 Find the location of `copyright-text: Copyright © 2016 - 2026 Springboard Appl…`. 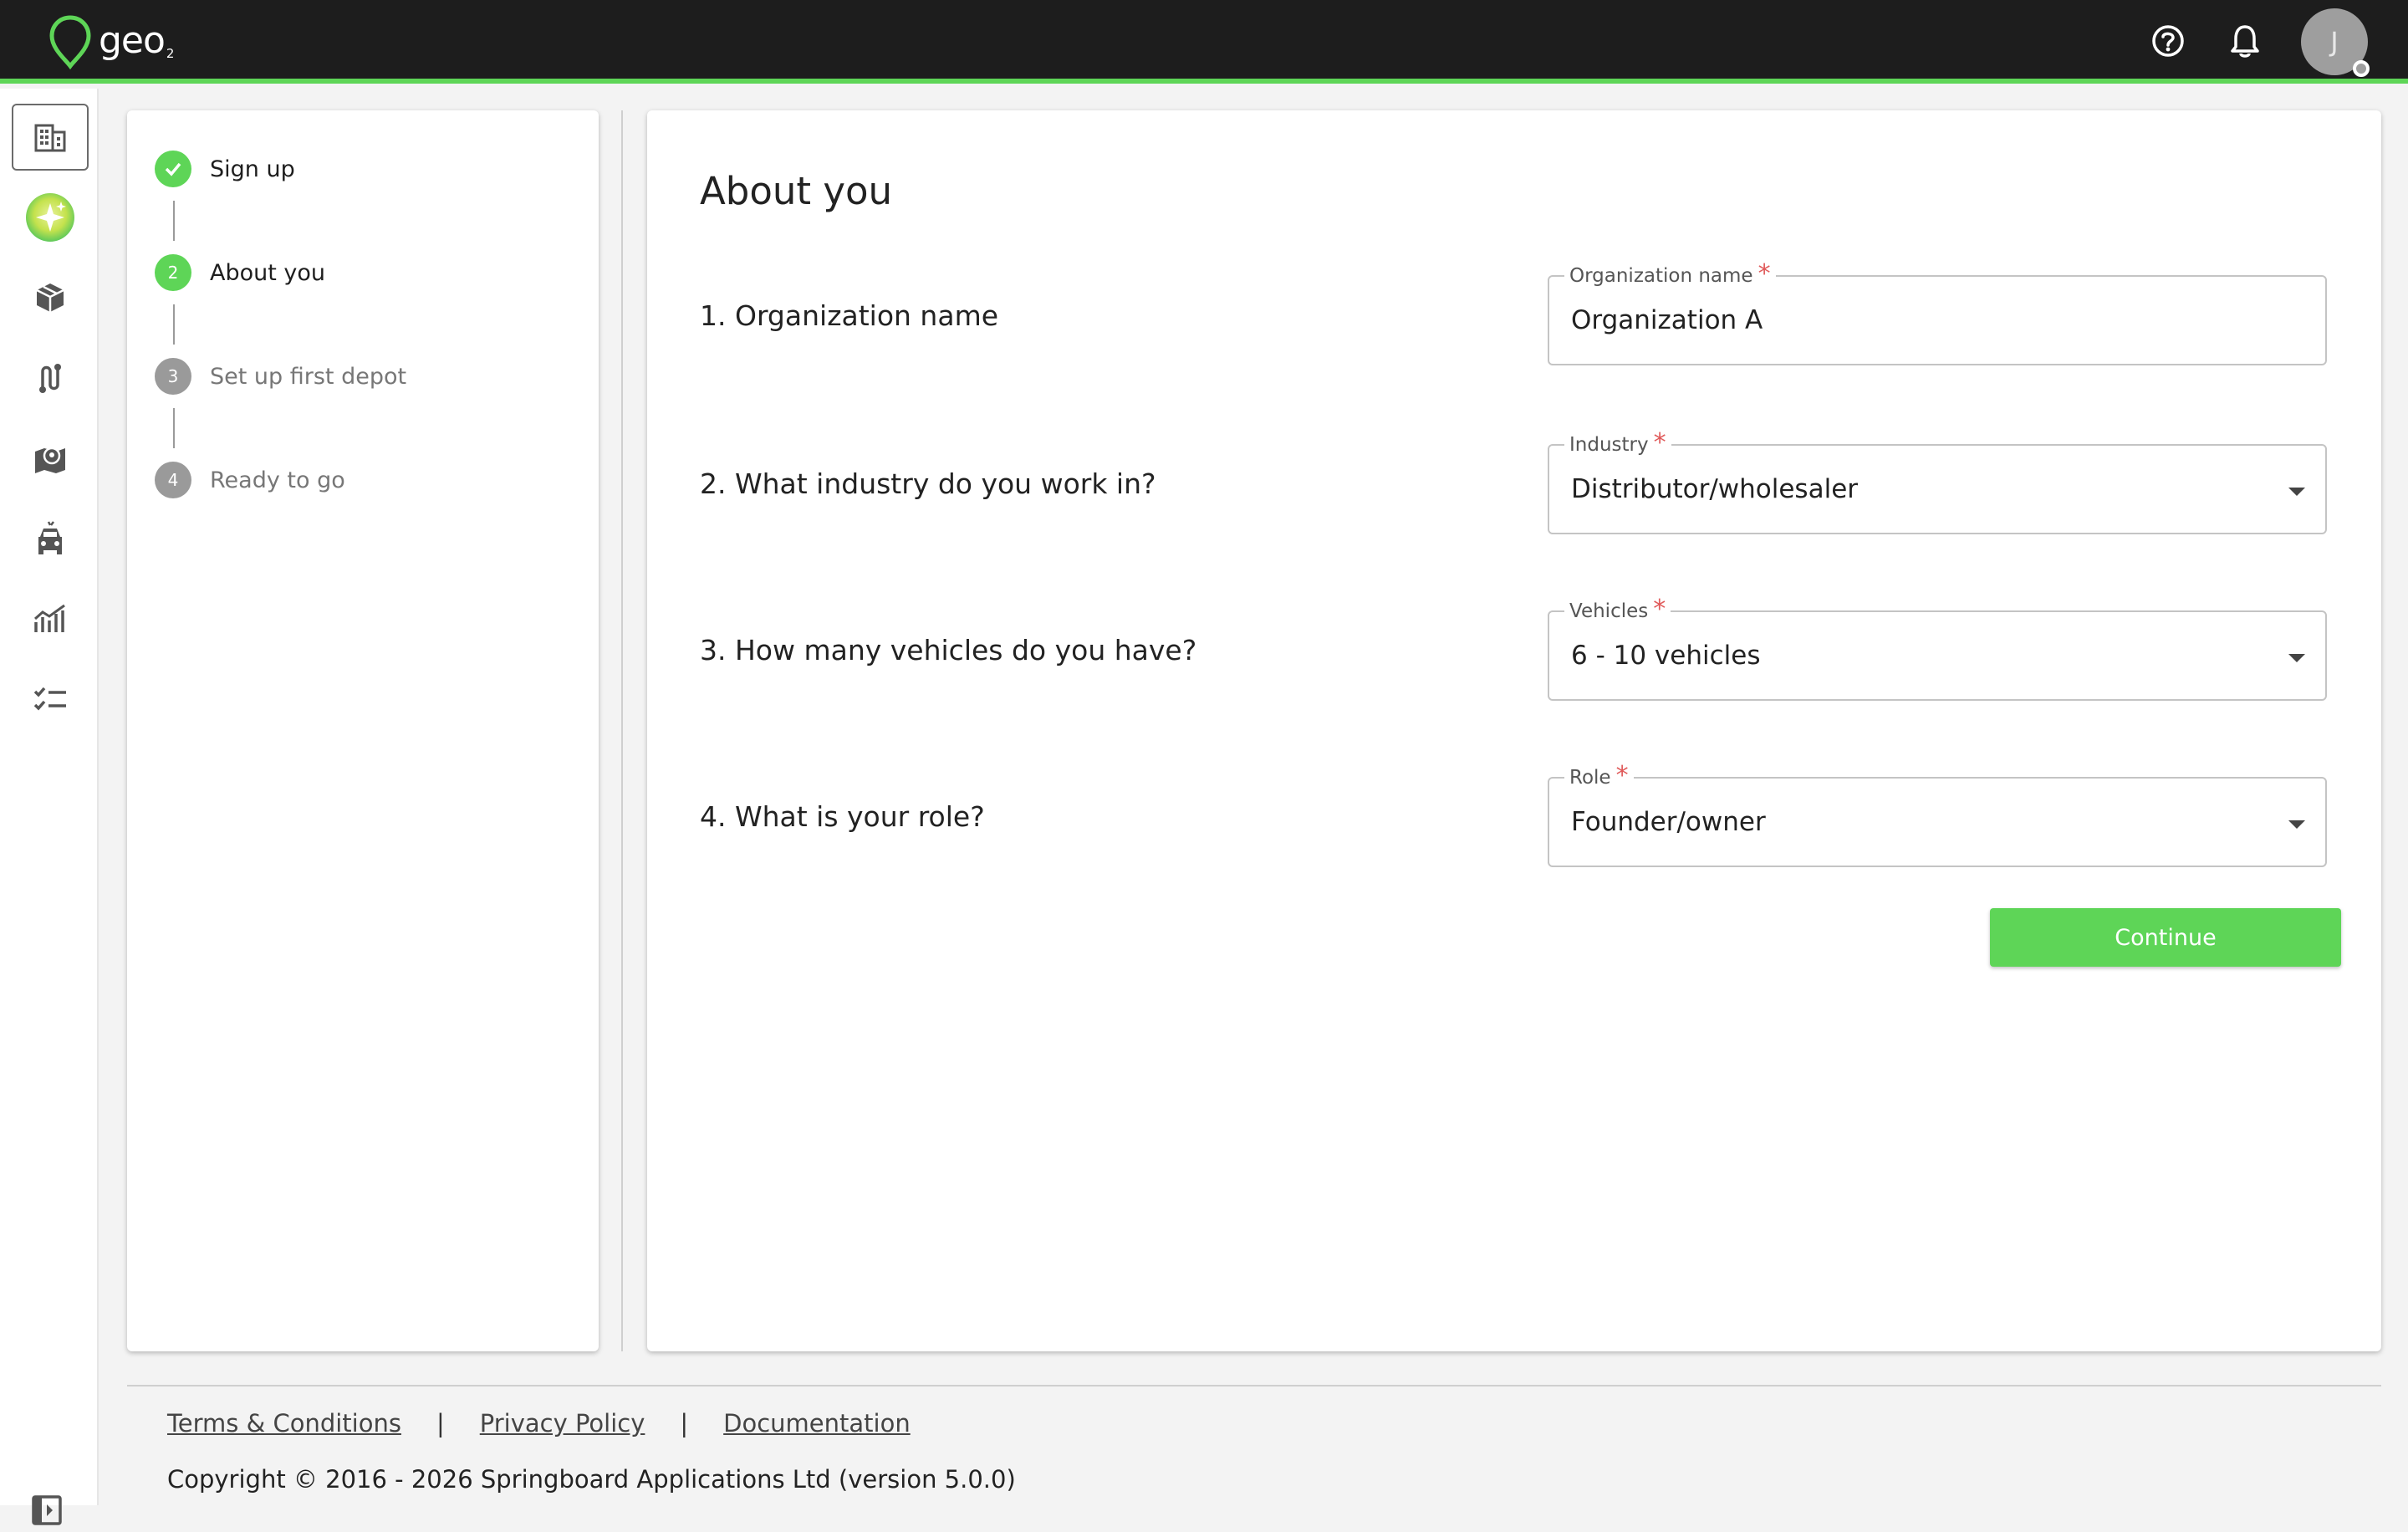

copyright-text: Copyright © 2016 - 2026 Springboard Appl… is located at coordinates (591, 1479).